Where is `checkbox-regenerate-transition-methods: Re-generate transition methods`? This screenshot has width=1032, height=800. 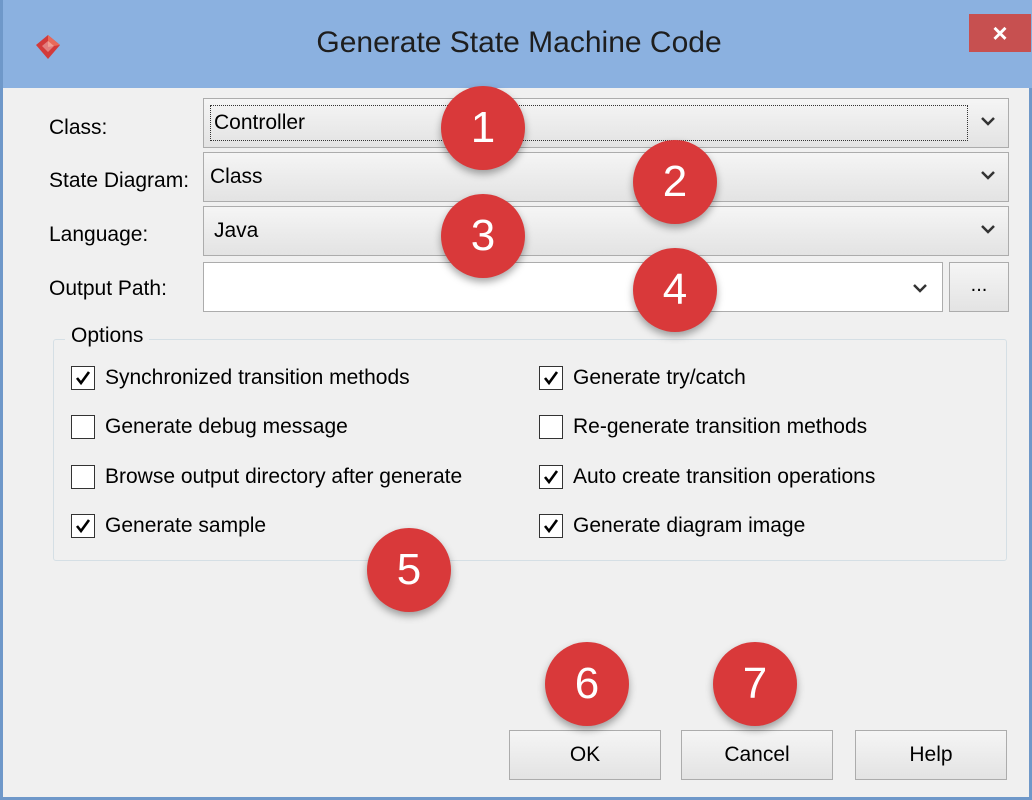 checkbox-regenerate-transition-methods: Re-generate transition methods is located at coordinates (703, 427).